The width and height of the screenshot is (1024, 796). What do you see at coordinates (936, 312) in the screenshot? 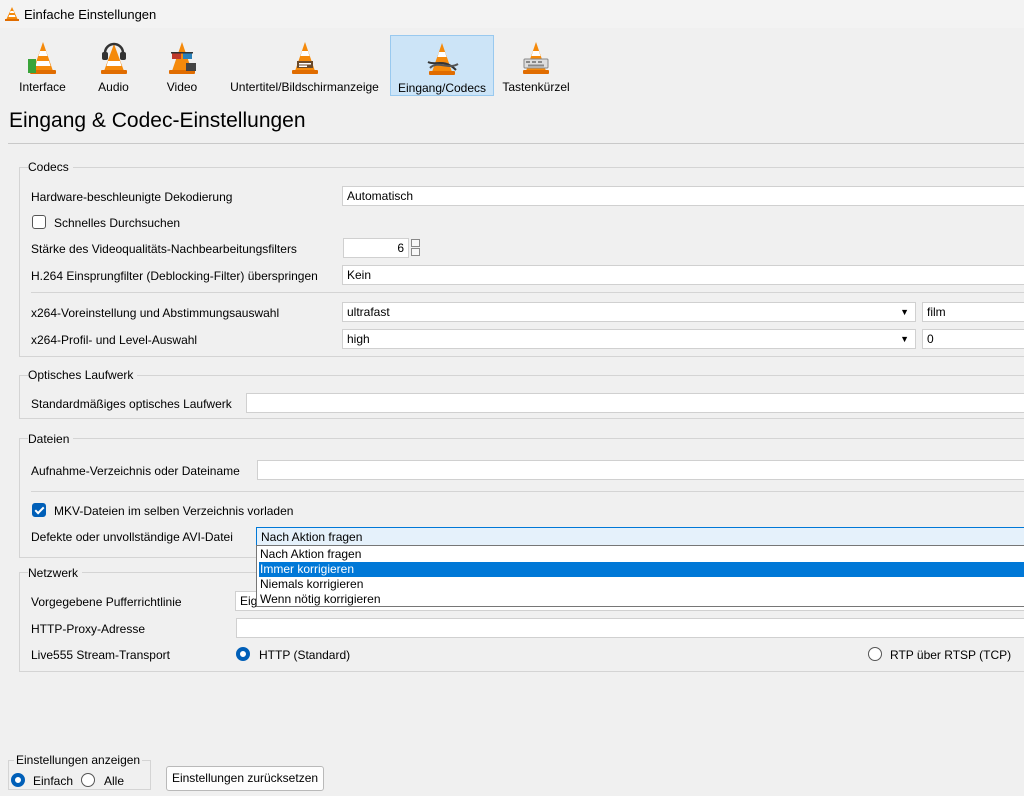
I see `x264-tune-value: film` at bounding box center [936, 312].